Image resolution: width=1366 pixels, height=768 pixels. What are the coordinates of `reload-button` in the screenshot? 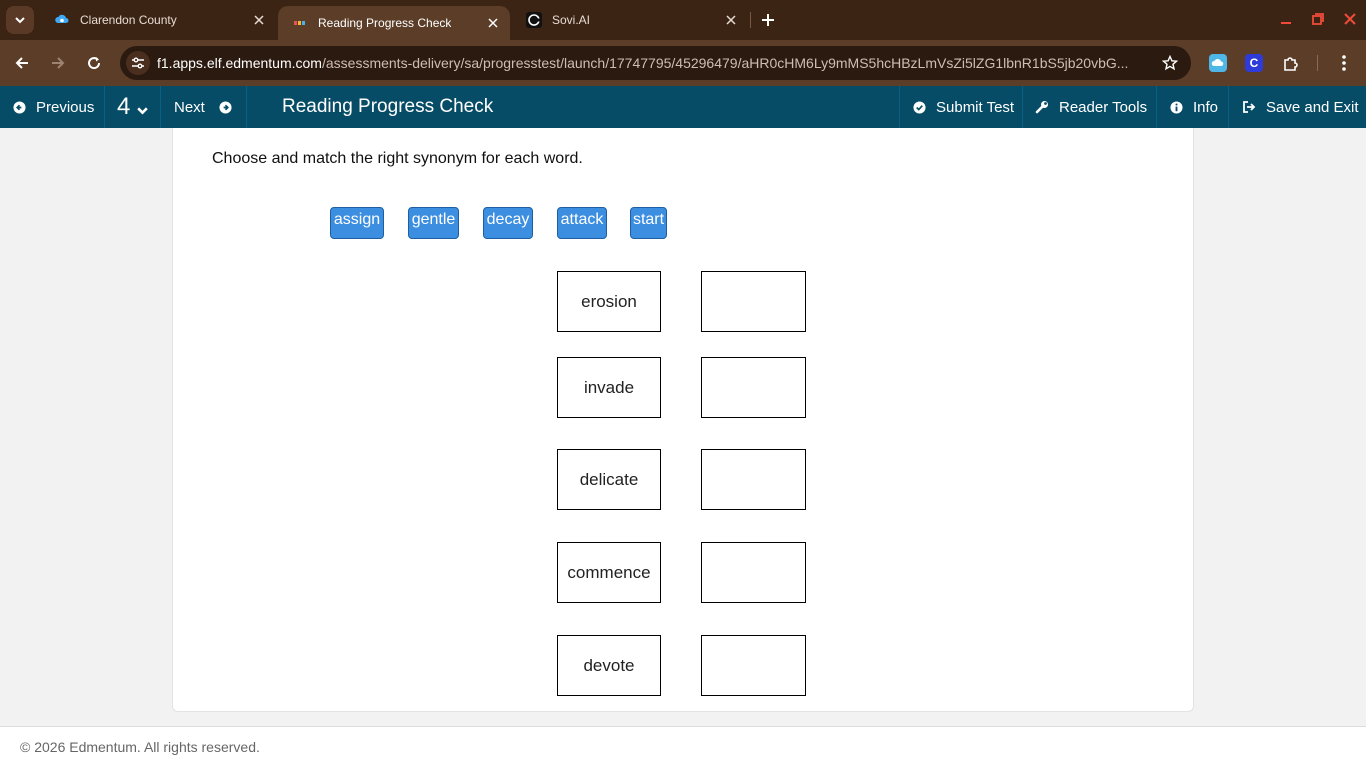 It's located at (94, 63).